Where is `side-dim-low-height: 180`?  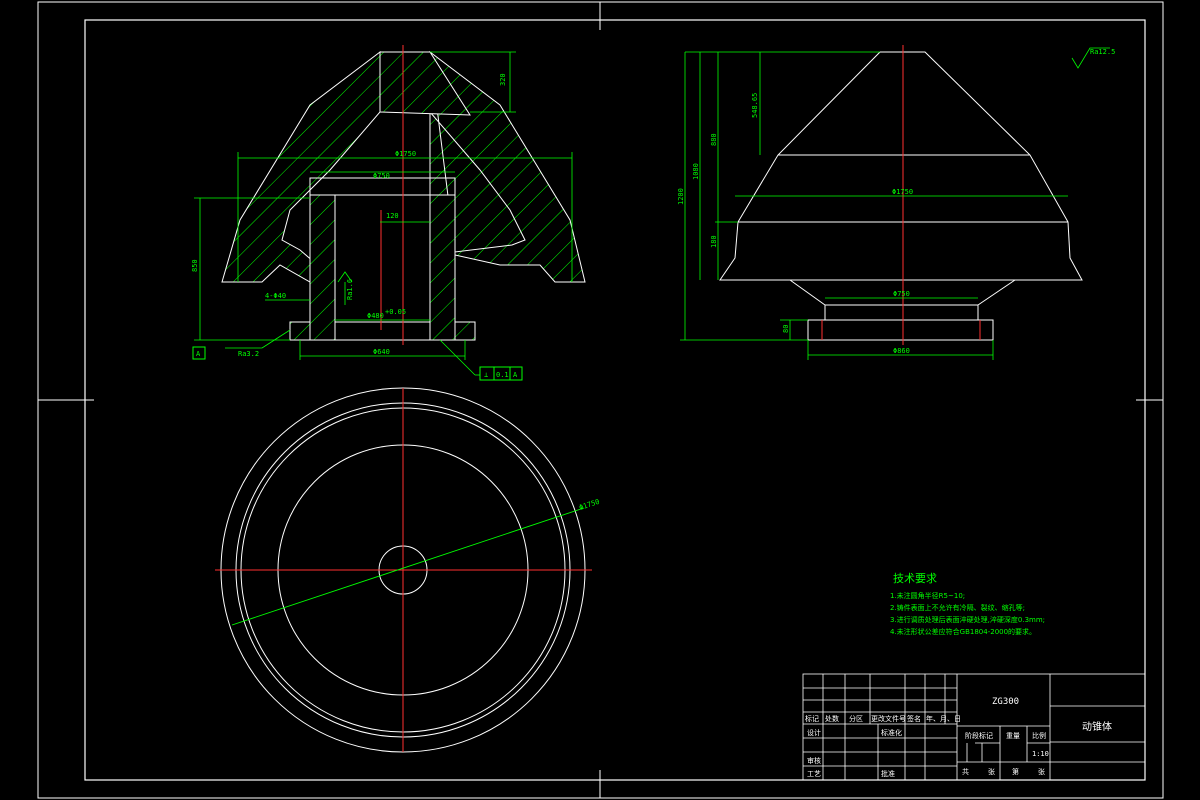
side-dim-low-height: 180 is located at coordinates (714, 241).